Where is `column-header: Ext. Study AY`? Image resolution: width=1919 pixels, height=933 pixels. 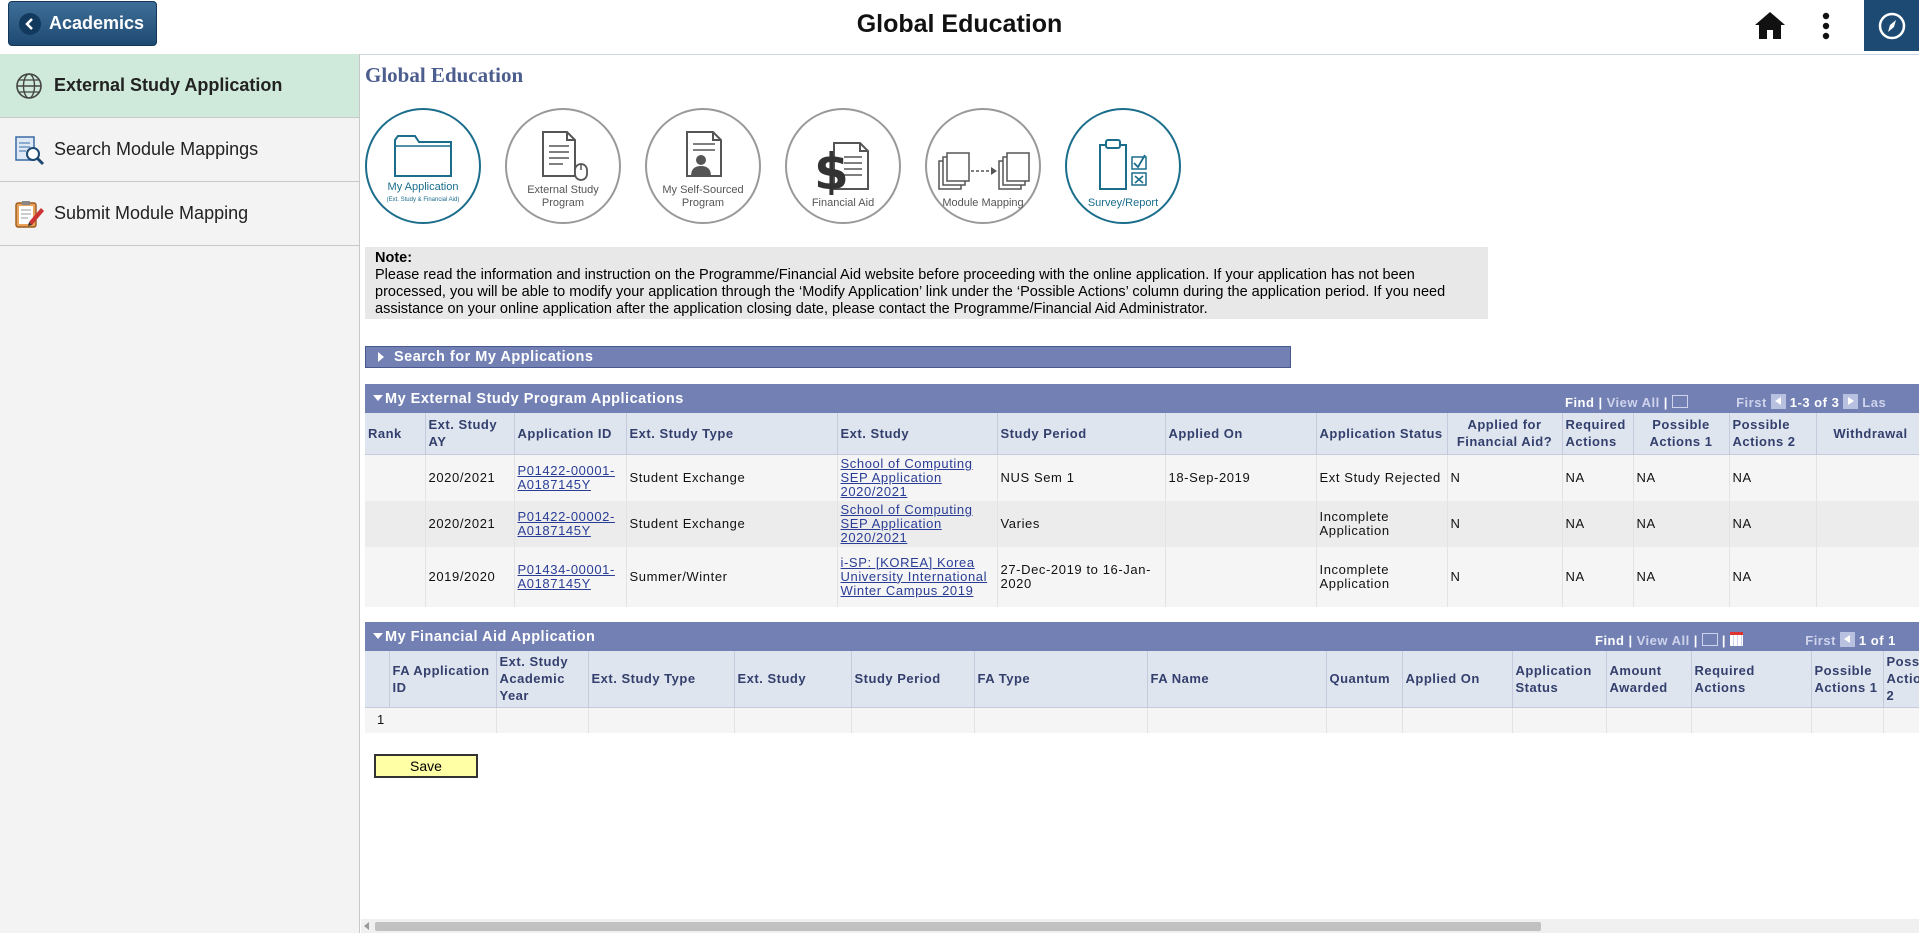 column-header: Ext. Study AY is located at coordinates (470, 434).